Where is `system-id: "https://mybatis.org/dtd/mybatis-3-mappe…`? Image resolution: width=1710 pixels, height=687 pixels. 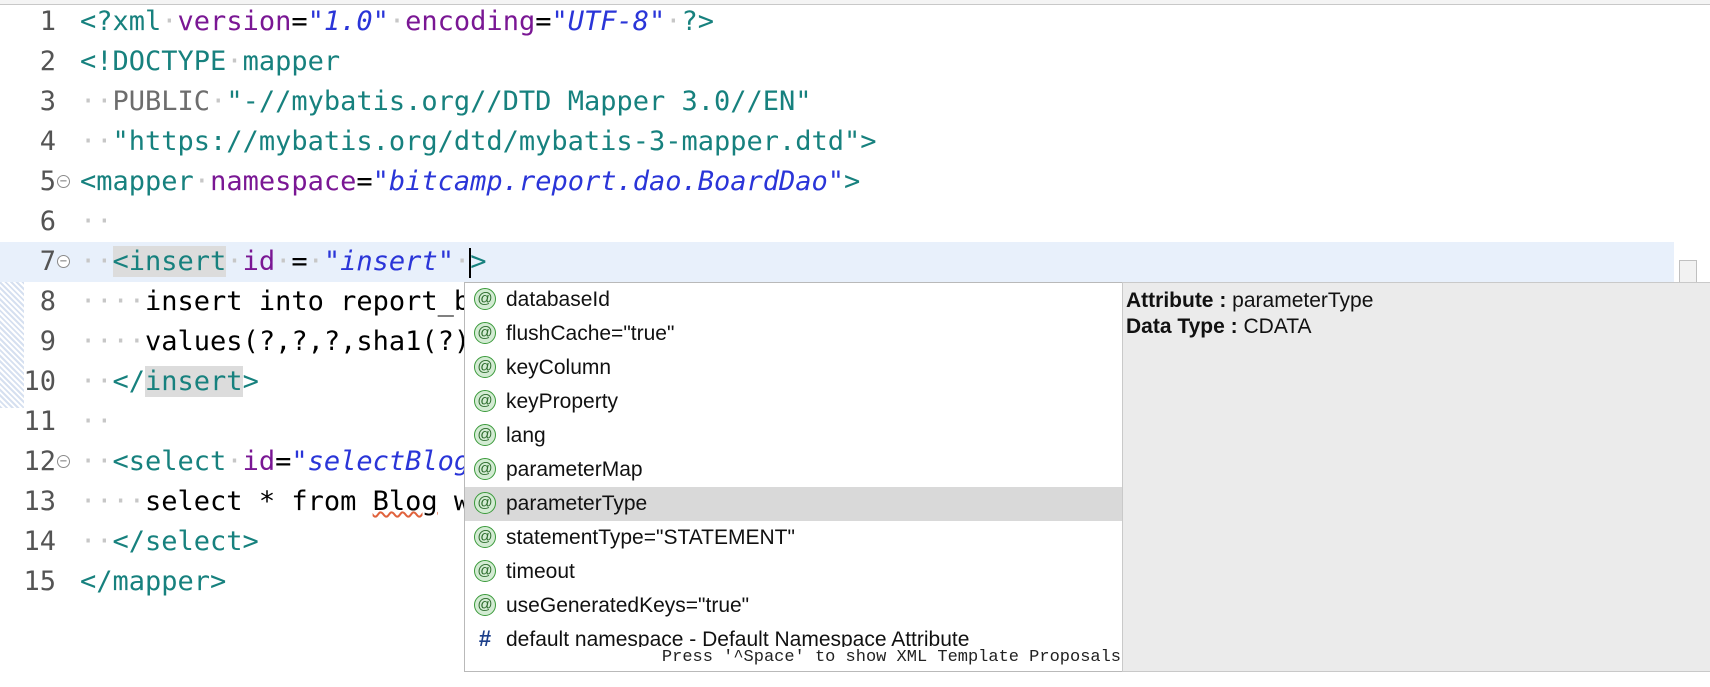
system-id: "https://mybatis.org/dtd/mybatis-3-mappe… is located at coordinates (486, 141).